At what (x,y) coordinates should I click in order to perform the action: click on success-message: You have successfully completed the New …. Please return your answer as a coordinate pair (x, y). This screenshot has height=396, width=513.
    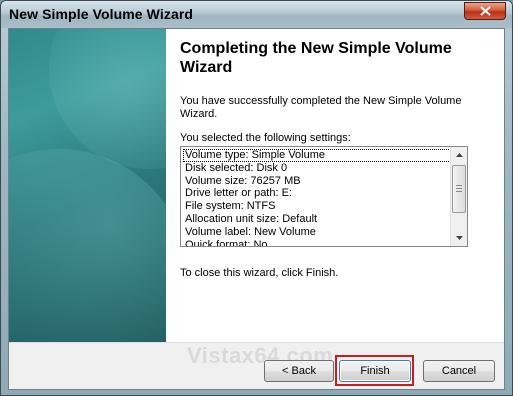
    Looking at the image, I should click on (321, 107).